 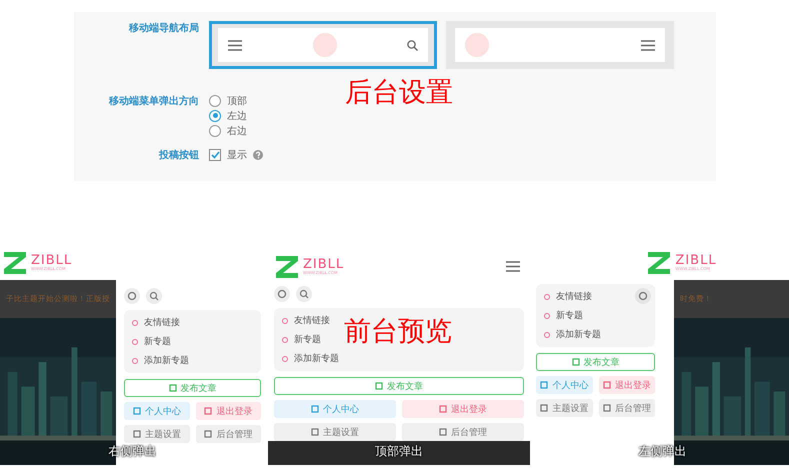 I want to click on field-label: 移动端菜单弹出方向, so click(x=153, y=101).